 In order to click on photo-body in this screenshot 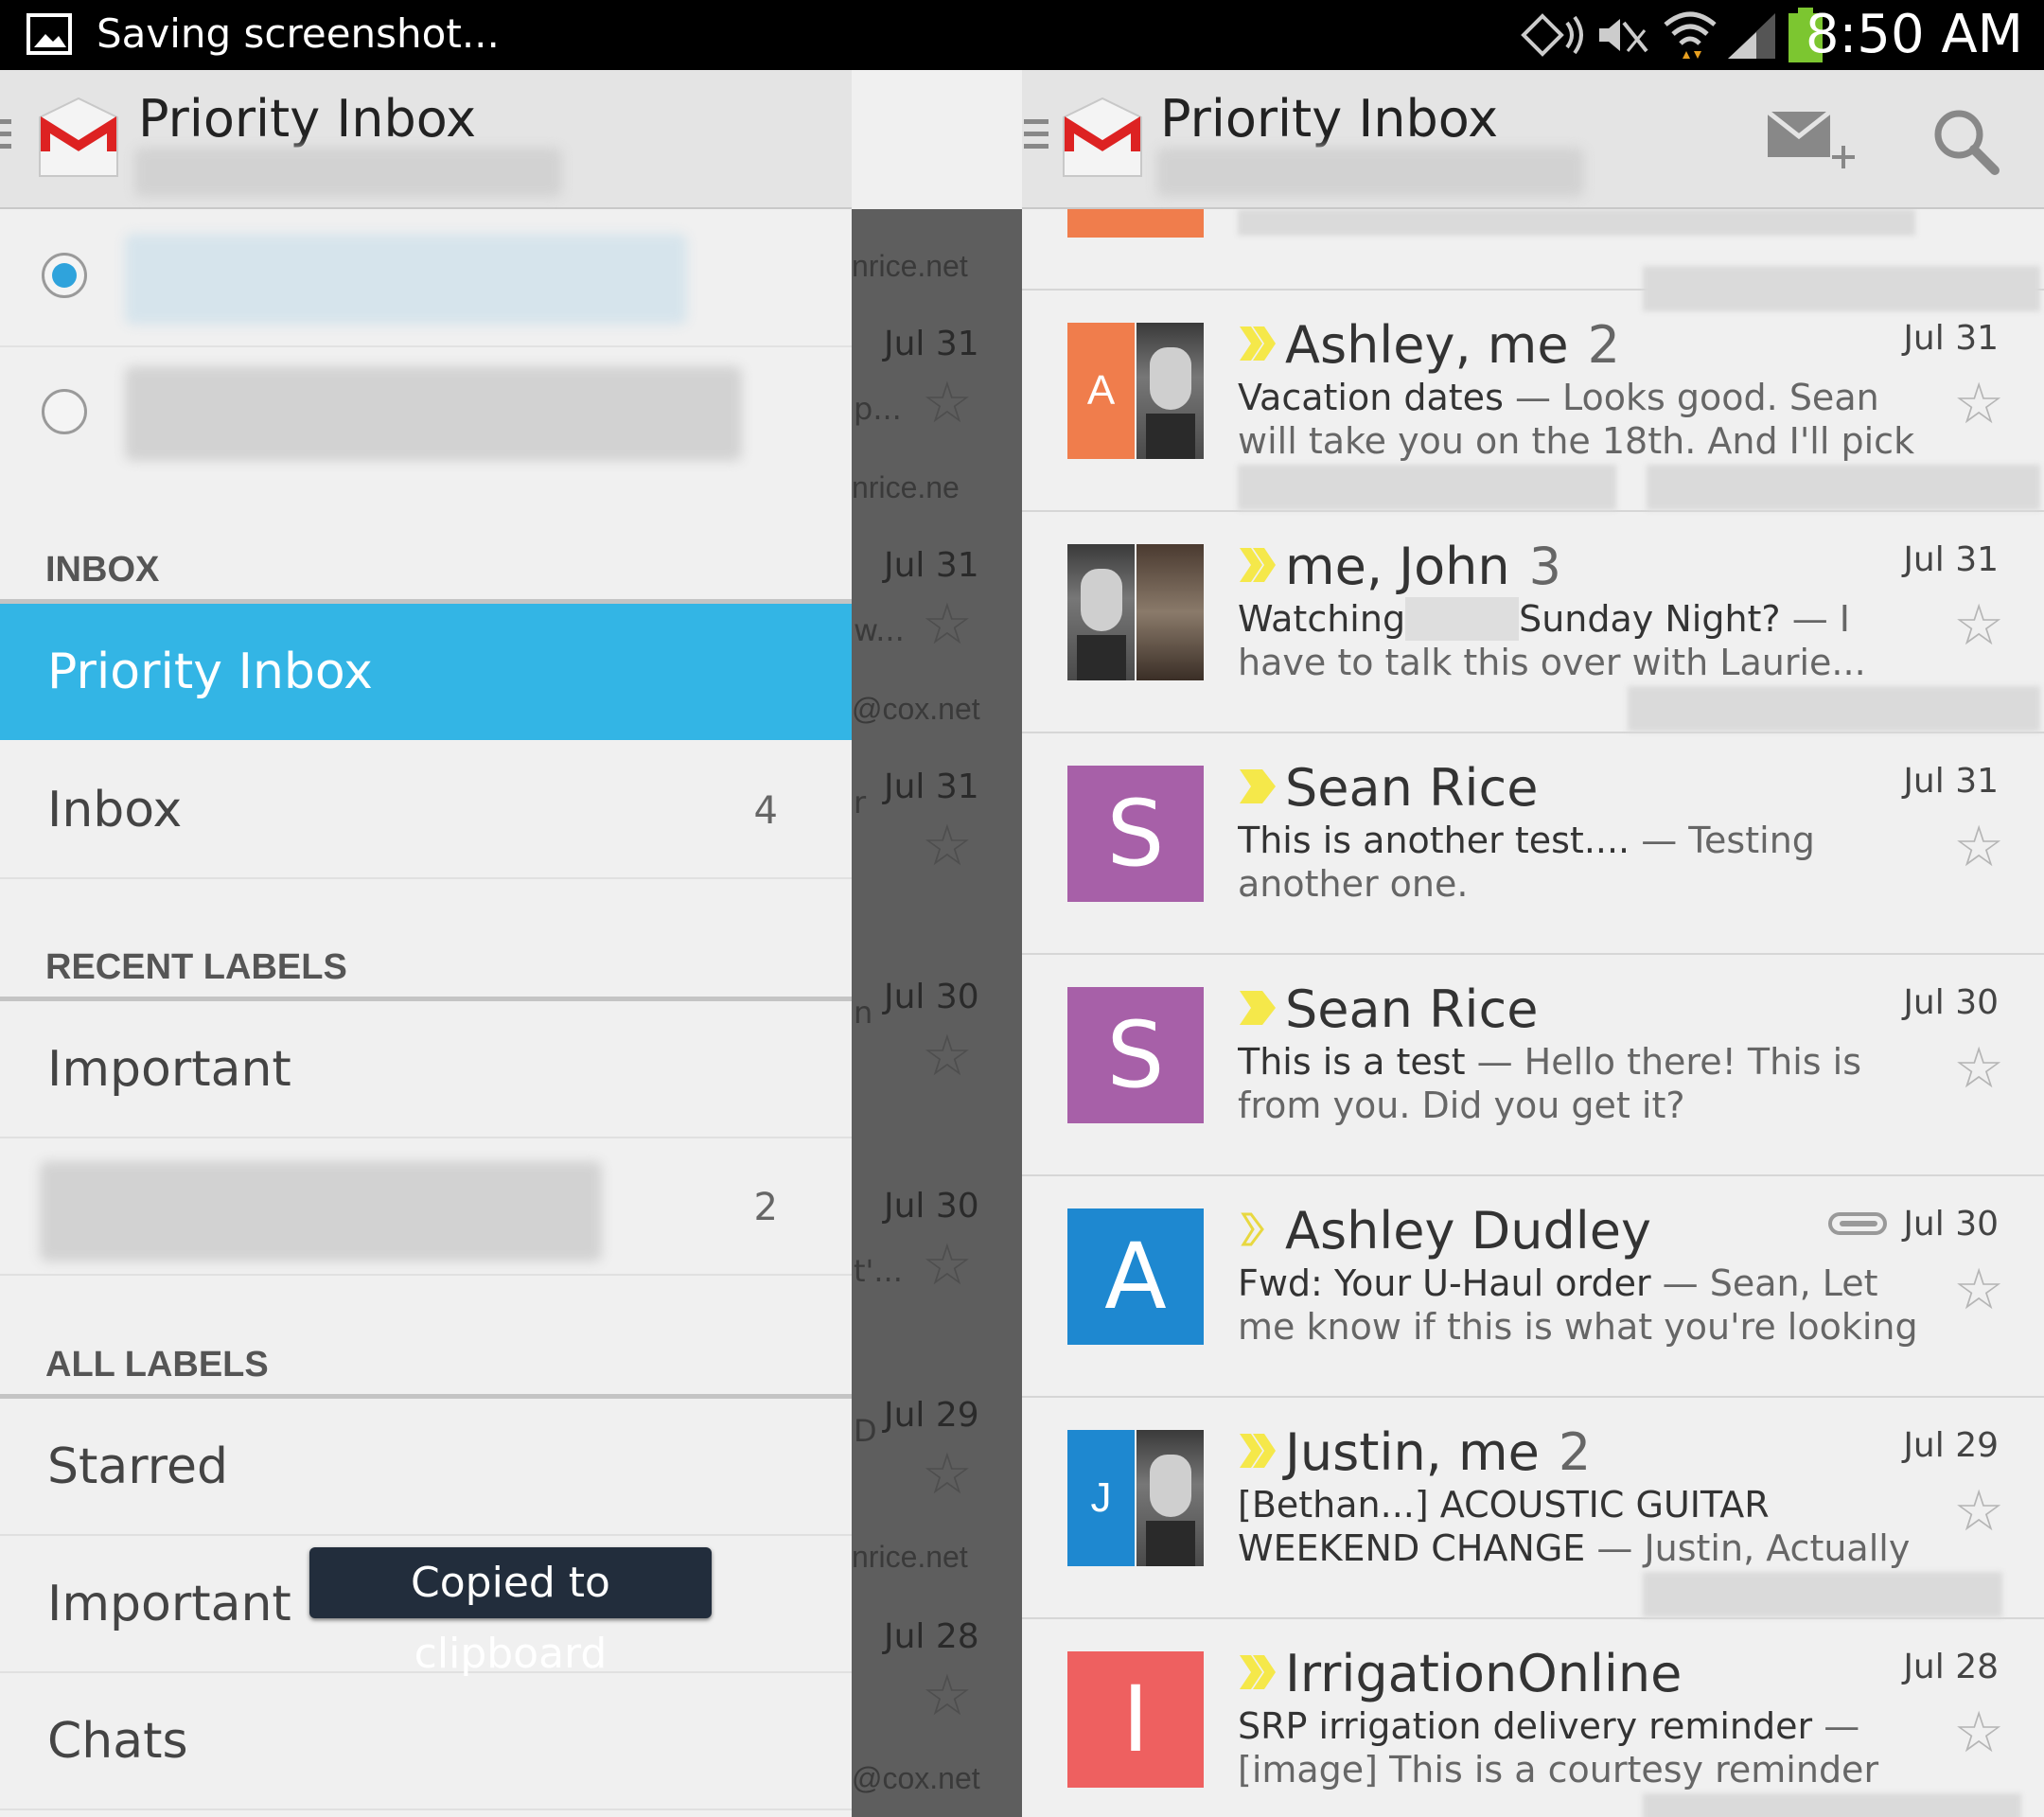, I will do `click(1170, 1543)`.